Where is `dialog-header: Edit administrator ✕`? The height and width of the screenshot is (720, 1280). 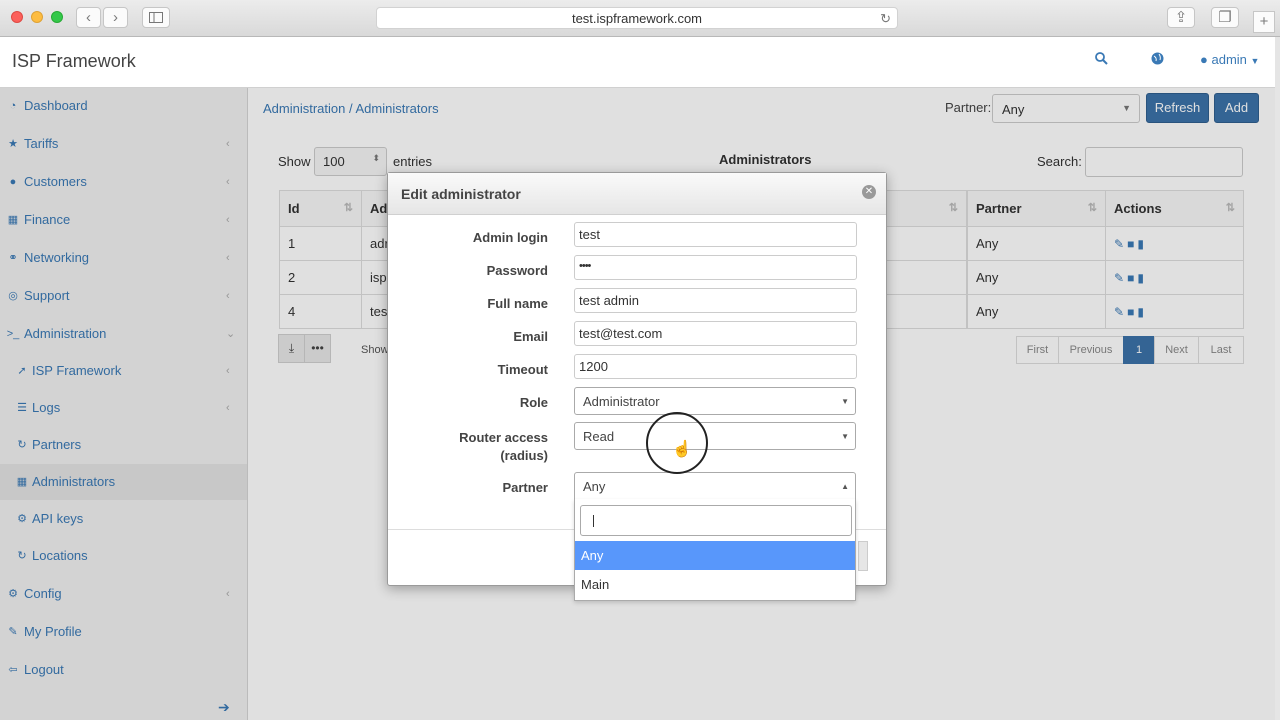 dialog-header: Edit administrator ✕ is located at coordinates (637, 194).